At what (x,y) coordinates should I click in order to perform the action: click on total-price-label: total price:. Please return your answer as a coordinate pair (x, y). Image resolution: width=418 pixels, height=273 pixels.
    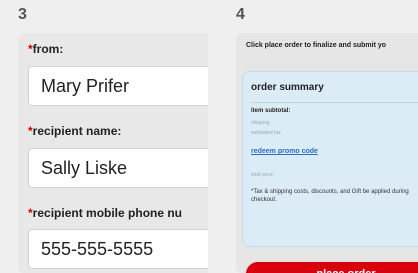
    Looking at the image, I should click on (263, 175).